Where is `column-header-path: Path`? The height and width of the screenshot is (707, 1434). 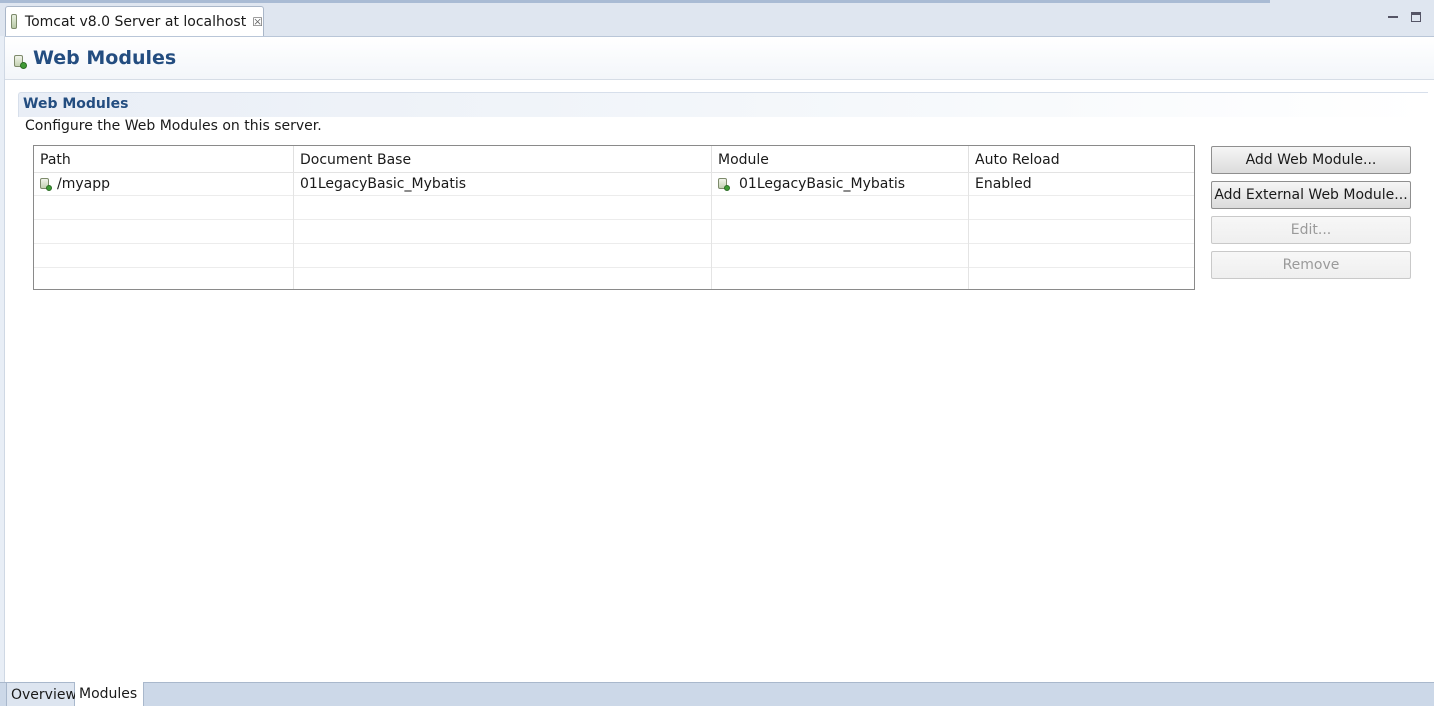
column-header-path: Path is located at coordinates (164, 159).